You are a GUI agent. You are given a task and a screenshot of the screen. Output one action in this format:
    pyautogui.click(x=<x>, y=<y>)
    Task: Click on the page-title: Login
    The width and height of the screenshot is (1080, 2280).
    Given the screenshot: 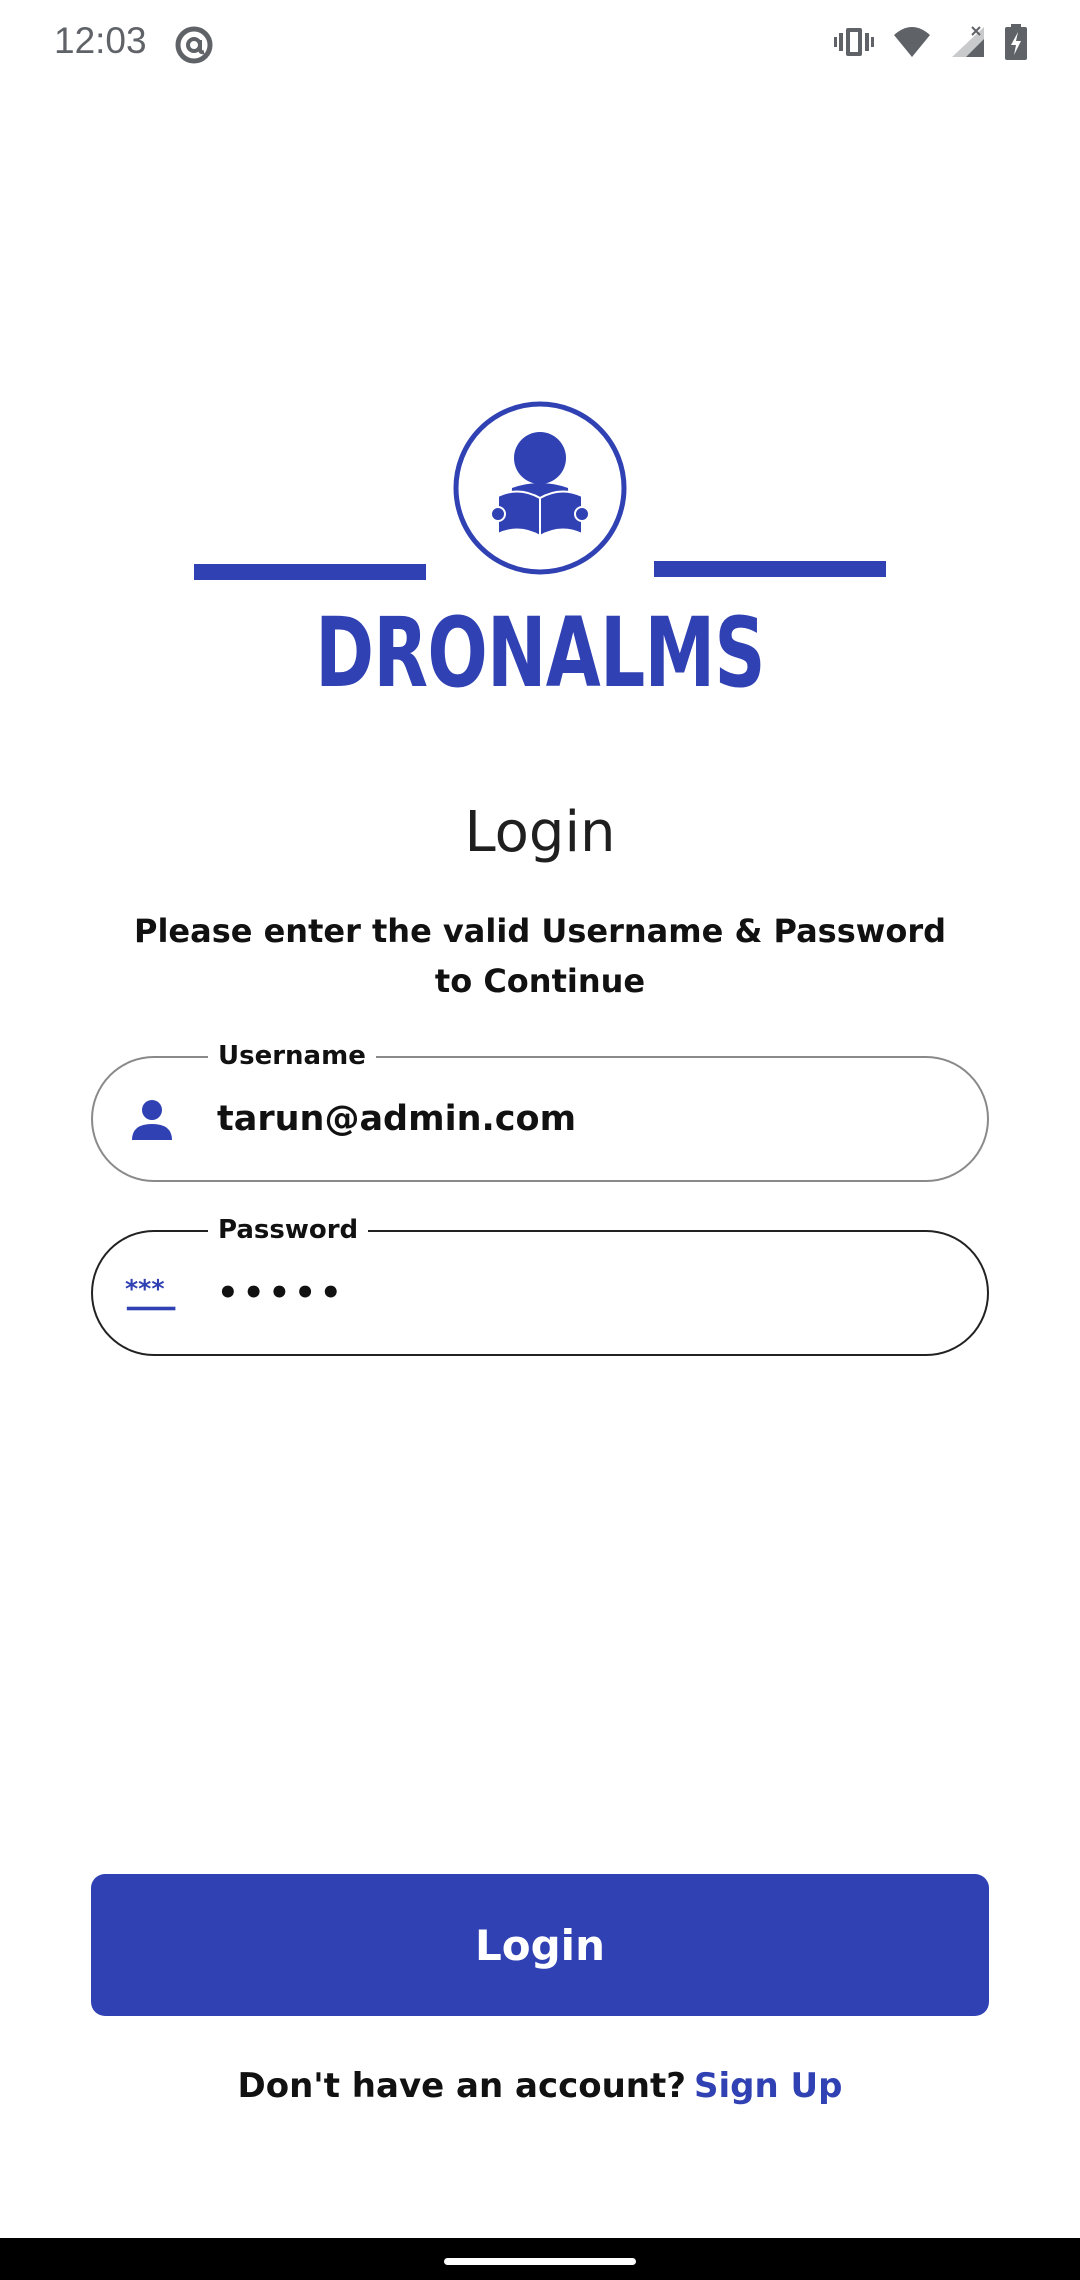 What is the action you would take?
    pyautogui.click(x=540, y=832)
    